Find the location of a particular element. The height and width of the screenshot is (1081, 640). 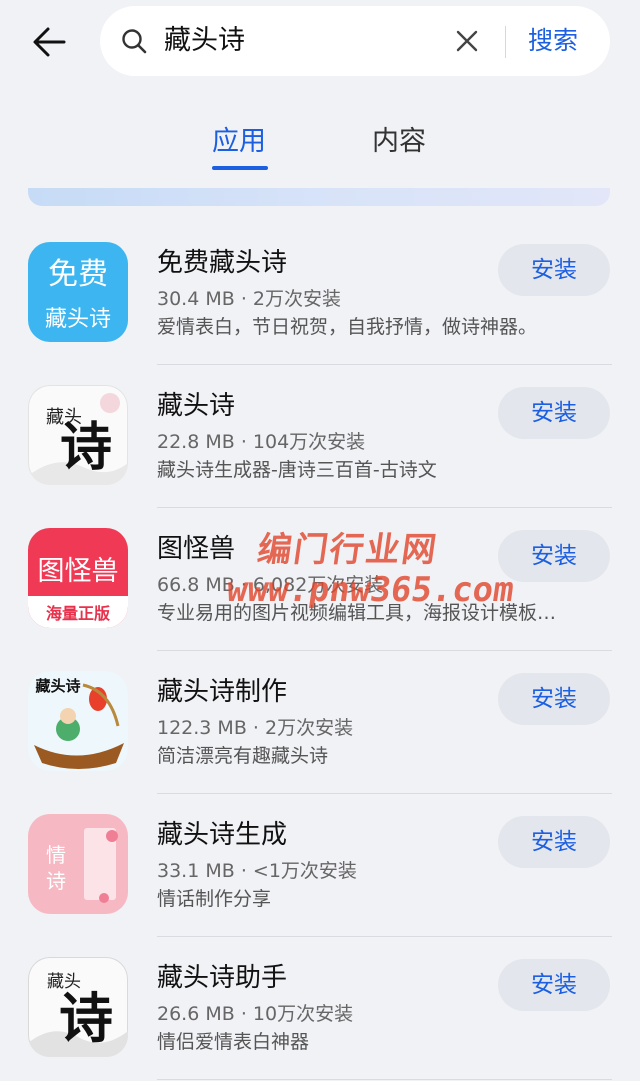

app-meta: 22.8 MB · 104万次安装 is located at coordinates (261, 442).